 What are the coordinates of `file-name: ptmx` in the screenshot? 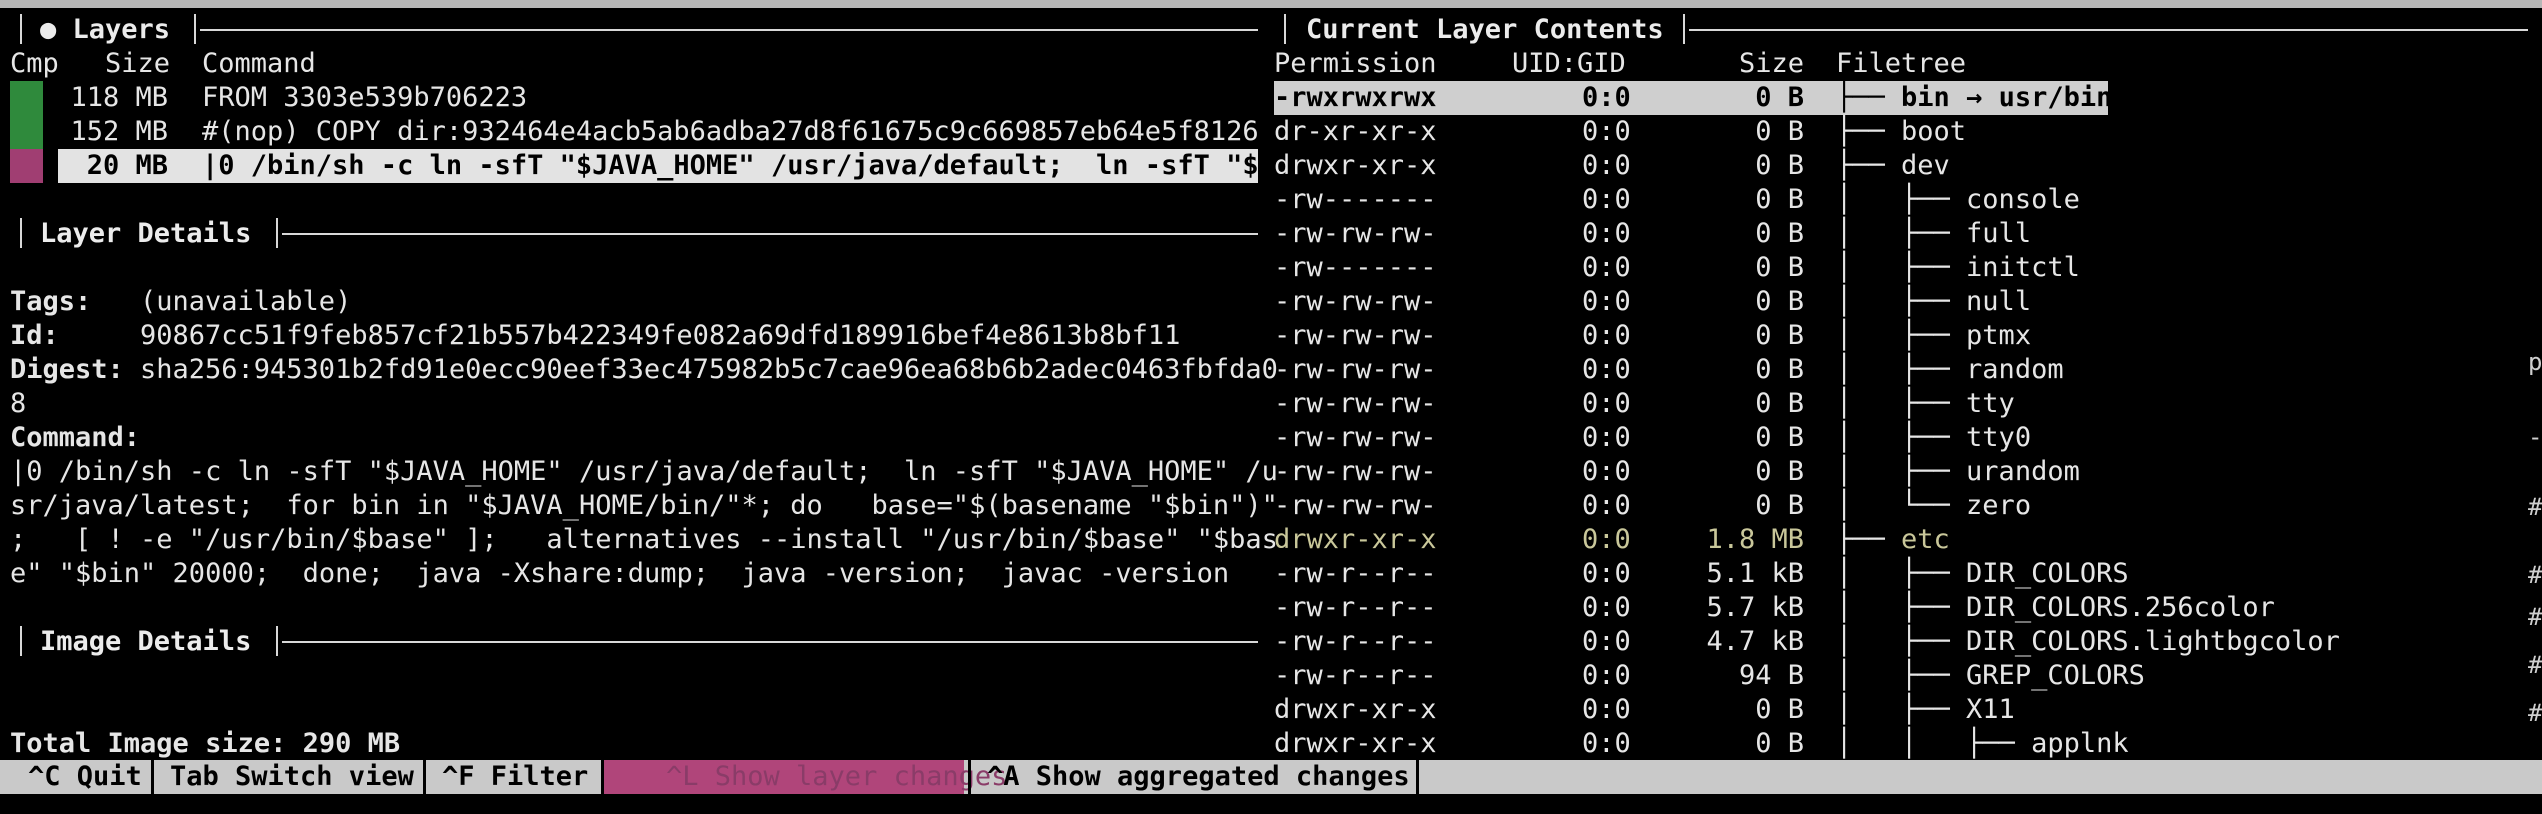 It's located at (1999, 335).